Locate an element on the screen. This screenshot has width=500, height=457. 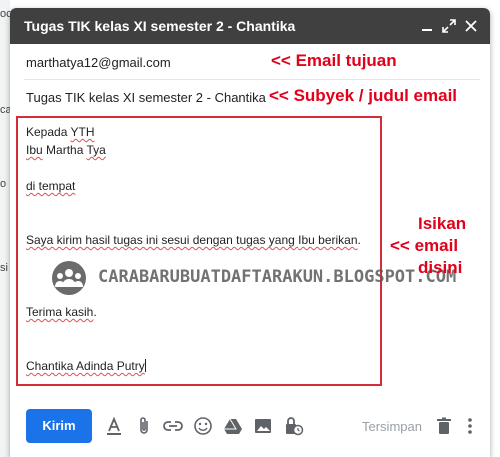
confidential-icon is located at coordinates (293, 426).